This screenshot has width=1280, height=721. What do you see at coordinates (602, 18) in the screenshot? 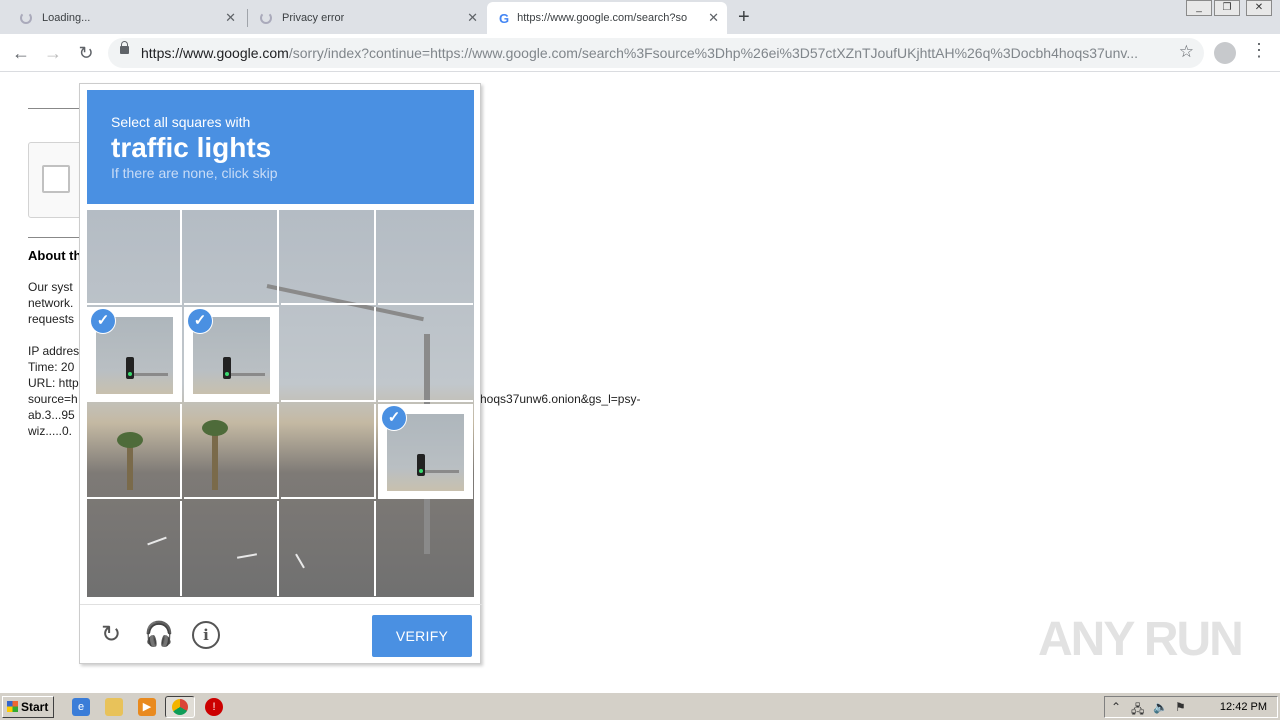
I see `tab-title: https://www.google.com/search?sou` at bounding box center [602, 18].